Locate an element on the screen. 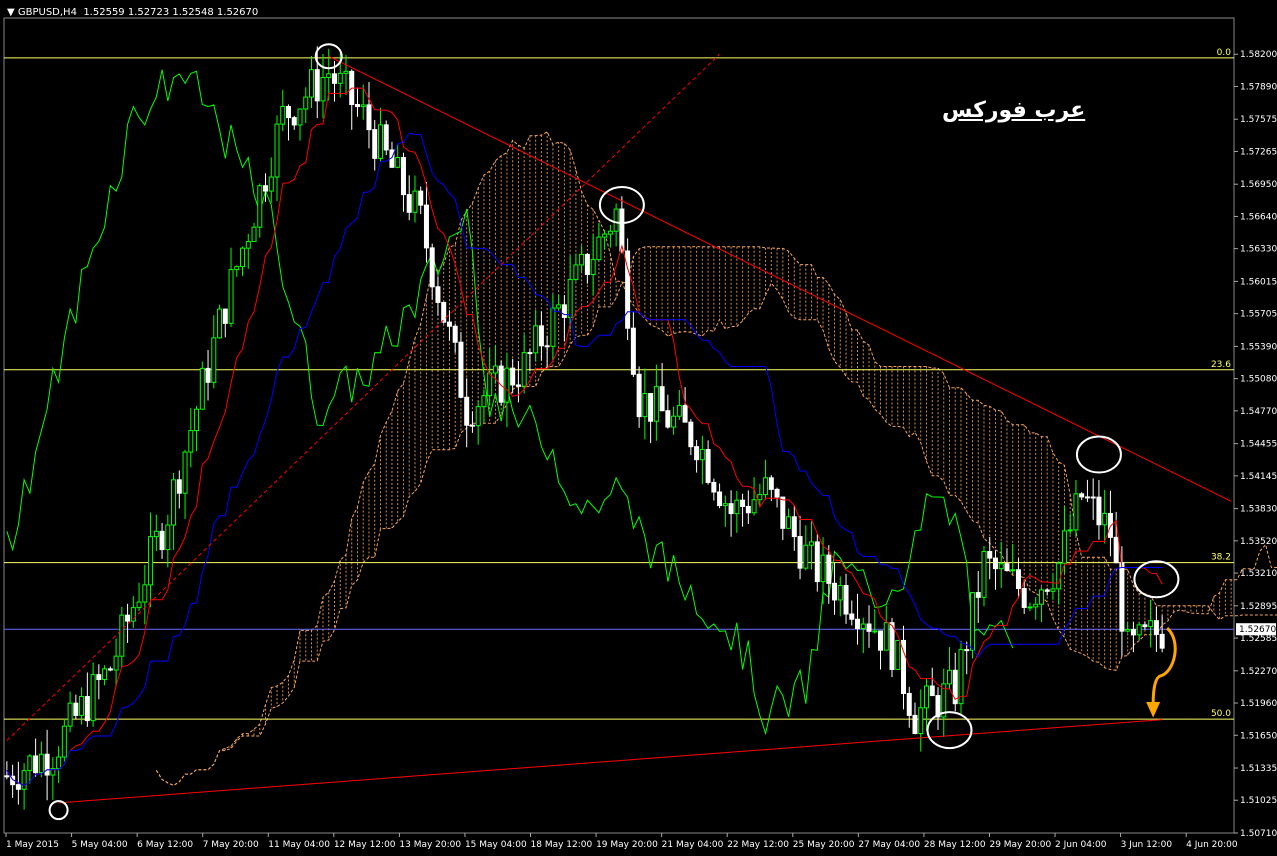 This screenshot has height=856, width=1277. fib-level-label: 38.2 is located at coordinates (1221, 558).